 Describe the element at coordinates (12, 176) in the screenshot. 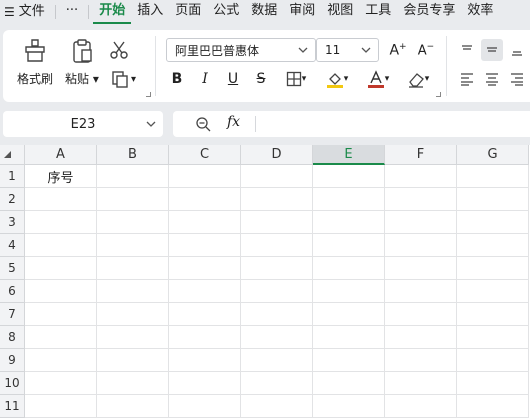

I see `row-header-1: 1` at that location.